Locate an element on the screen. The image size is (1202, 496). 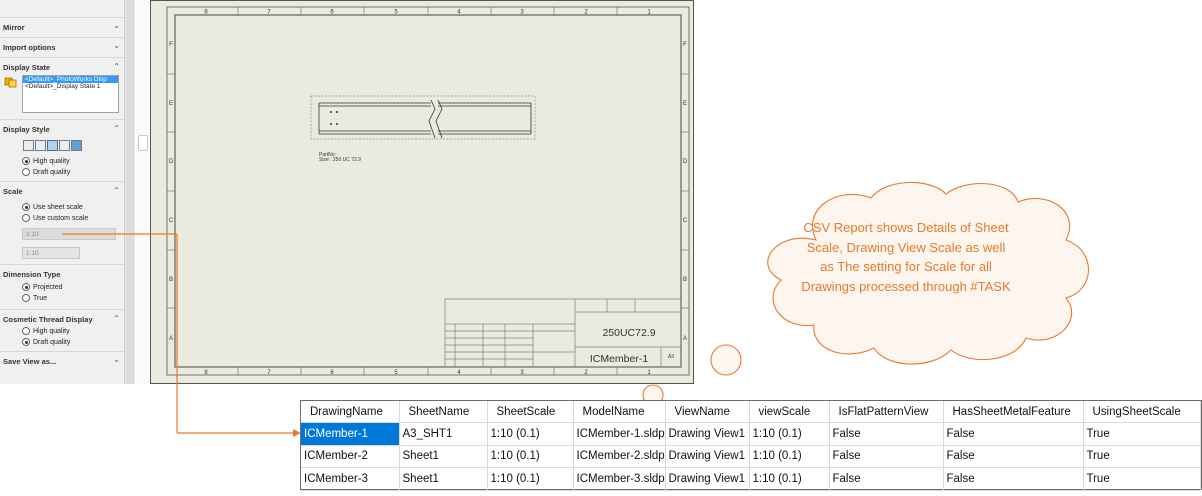
radio-label: Use sheet scale is located at coordinates (58, 207).